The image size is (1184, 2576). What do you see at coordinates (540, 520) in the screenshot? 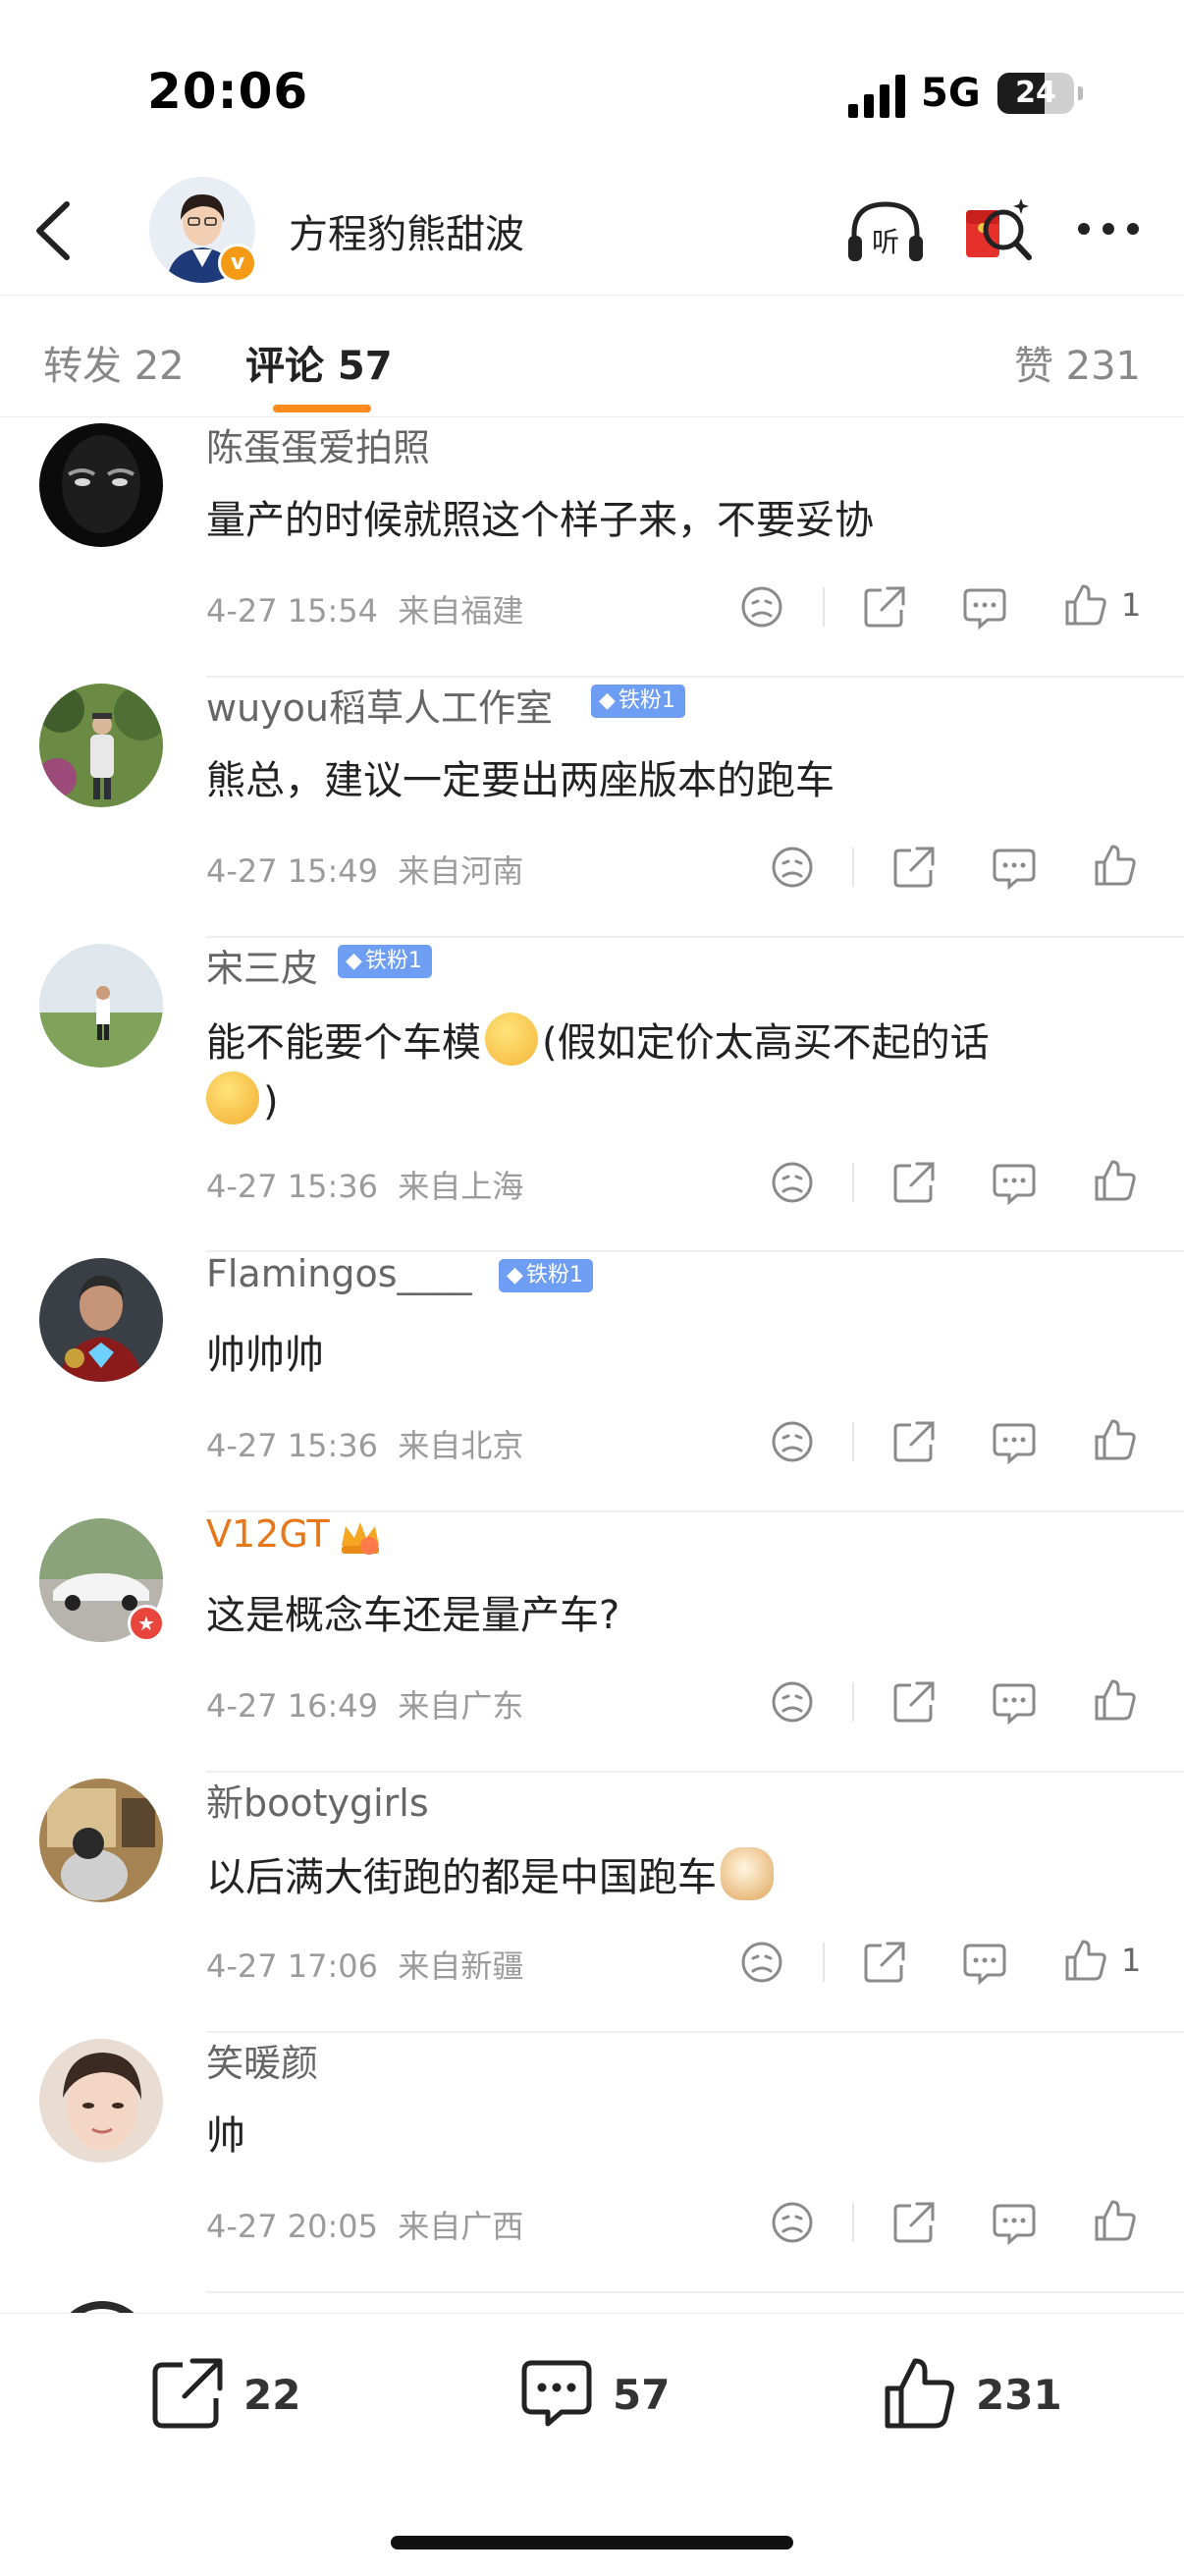
I see `comment-text: 量产的时候就照这个样子来，不要妥协` at bounding box center [540, 520].